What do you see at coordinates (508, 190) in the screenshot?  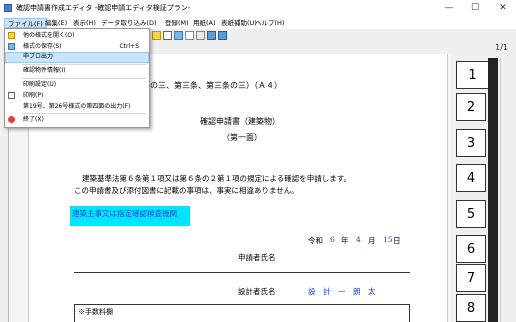 I see `vertical-scrollbar` at bounding box center [508, 190].